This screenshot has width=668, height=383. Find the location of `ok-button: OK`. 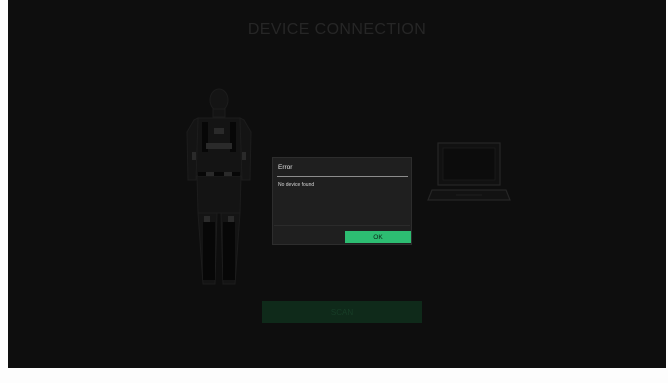

ok-button: OK is located at coordinates (378, 237).